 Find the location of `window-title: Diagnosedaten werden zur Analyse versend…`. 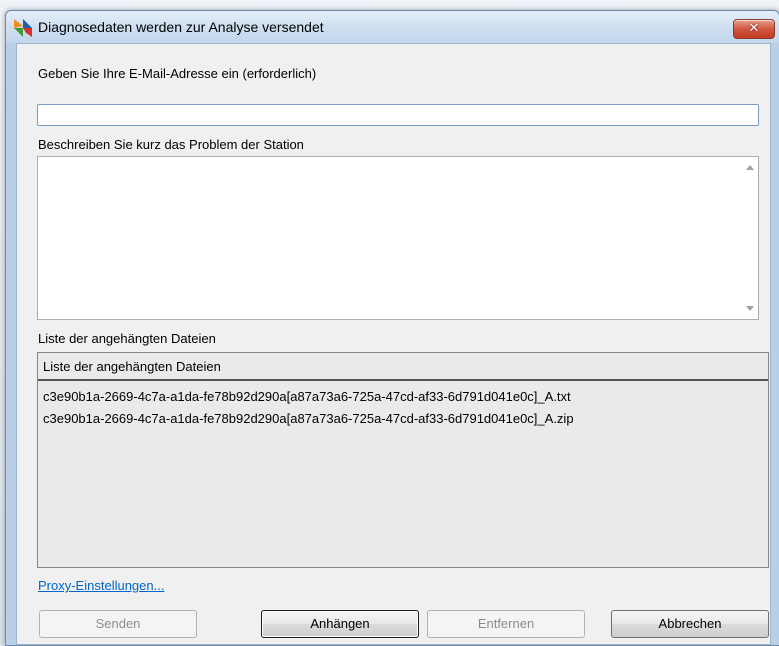

window-title: Diagnosedaten werden zur Analyse versend… is located at coordinates (181, 27).